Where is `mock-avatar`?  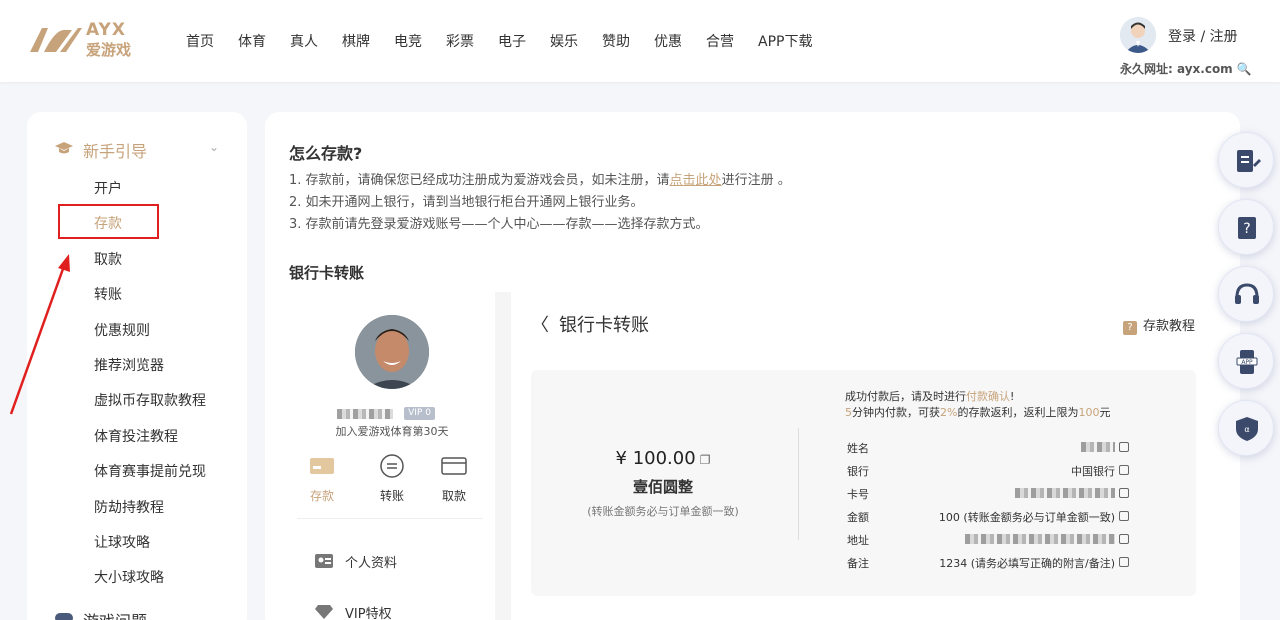
mock-avatar is located at coordinates (392, 352).